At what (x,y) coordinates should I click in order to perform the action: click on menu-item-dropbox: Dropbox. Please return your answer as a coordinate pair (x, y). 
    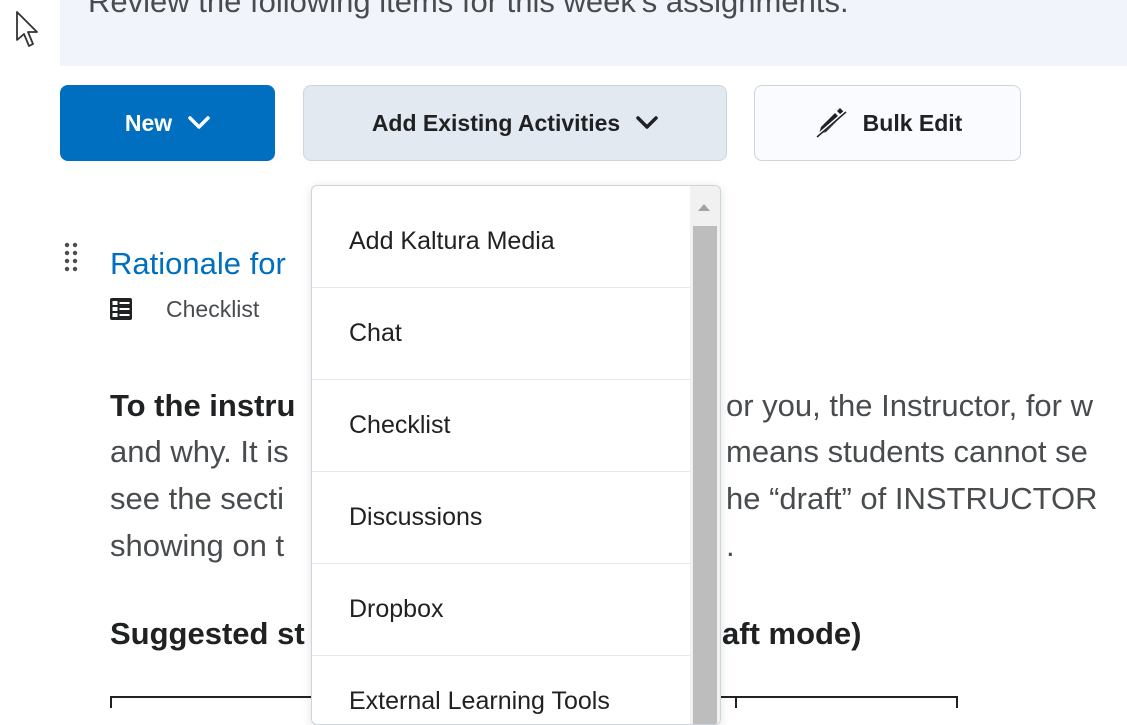
    Looking at the image, I should click on (501, 610).